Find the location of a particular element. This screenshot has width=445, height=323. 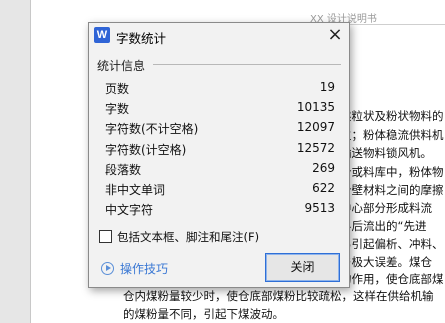

document-line: 仓或料库中，粉体物 is located at coordinates (392, 172).